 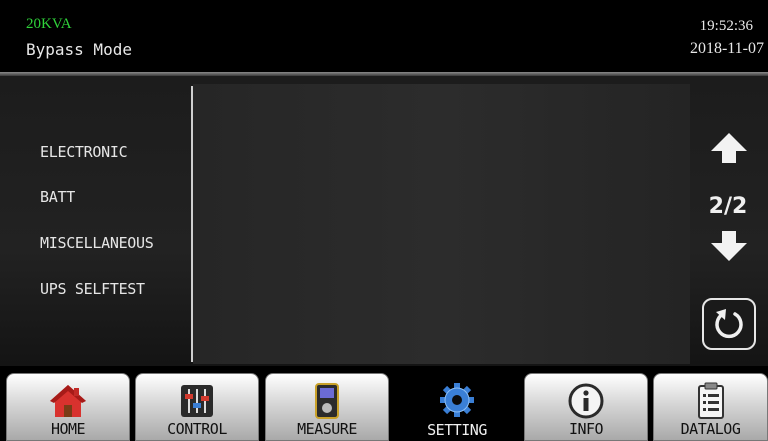 I want to click on gear-icon, so click(x=457, y=400).